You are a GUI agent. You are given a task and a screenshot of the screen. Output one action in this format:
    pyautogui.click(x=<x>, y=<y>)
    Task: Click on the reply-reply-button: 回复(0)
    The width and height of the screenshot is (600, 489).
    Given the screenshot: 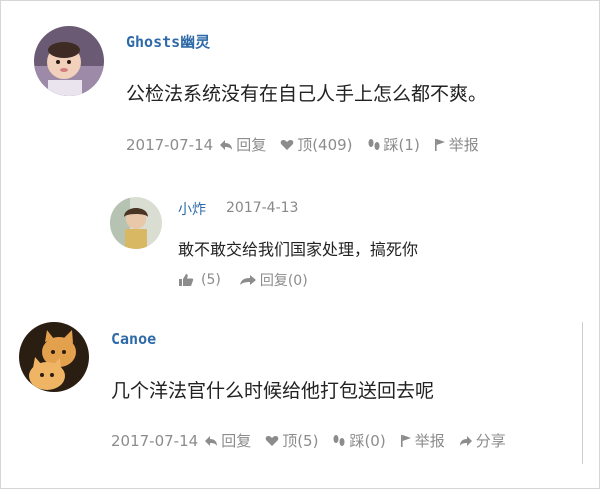 What is the action you would take?
    pyautogui.click(x=273, y=280)
    